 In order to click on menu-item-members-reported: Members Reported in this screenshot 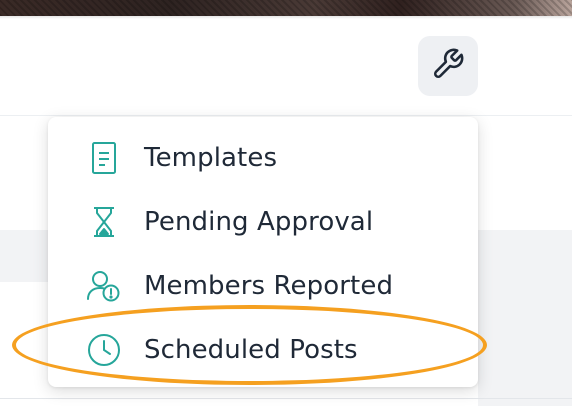, I will do `click(263, 286)`.